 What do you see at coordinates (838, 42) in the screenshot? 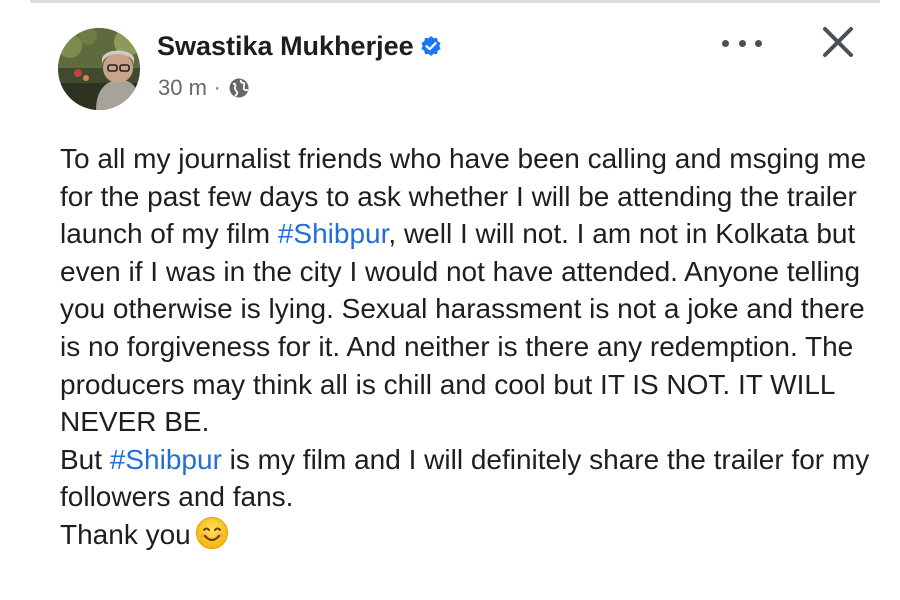
I see `close-icon` at bounding box center [838, 42].